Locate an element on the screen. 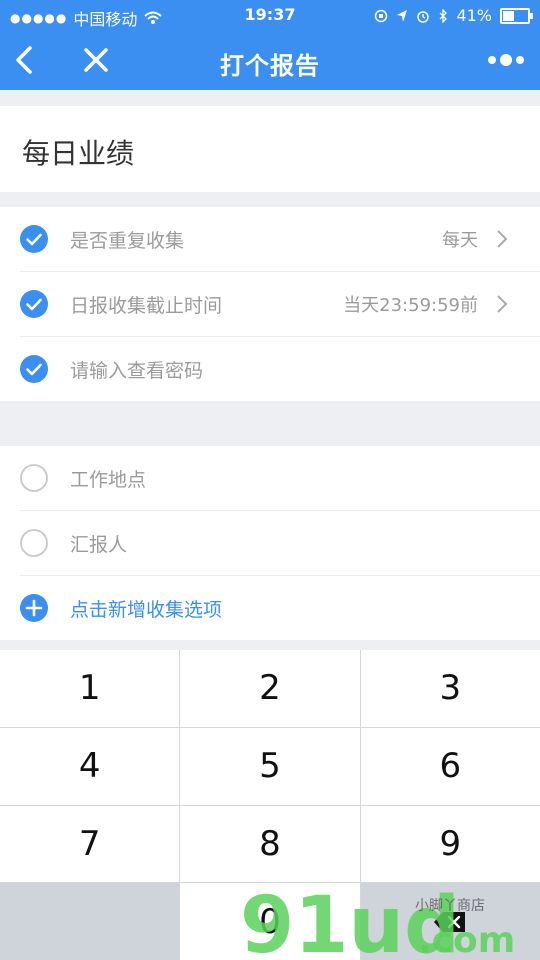 The image size is (540, 960). setting-value: 当天23:59:59前 is located at coordinates (410, 305).